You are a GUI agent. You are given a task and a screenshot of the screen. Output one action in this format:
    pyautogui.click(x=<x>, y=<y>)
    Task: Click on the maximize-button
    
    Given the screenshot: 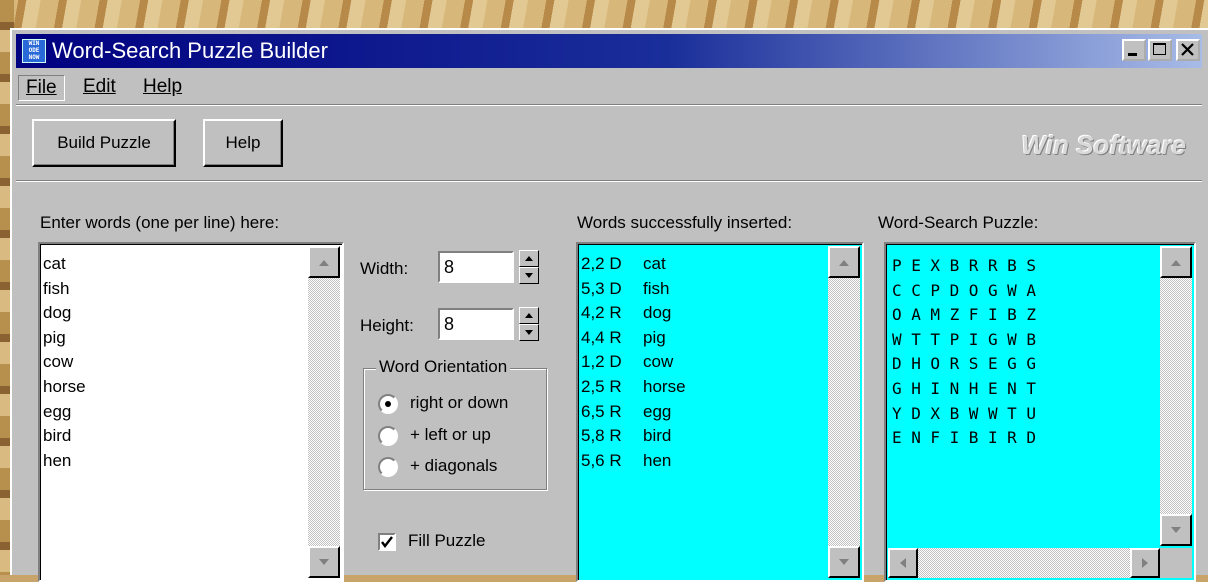 What is the action you would take?
    pyautogui.click(x=1160, y=50)
    